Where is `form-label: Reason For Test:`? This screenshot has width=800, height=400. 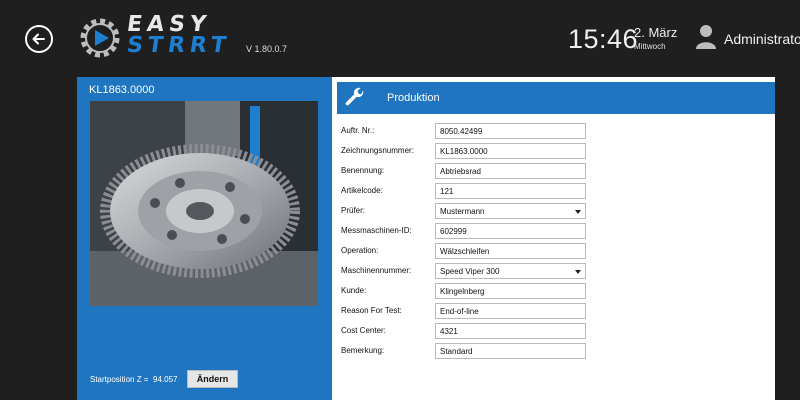 form-label: Reason For Test: is located at coordinates (371, 310).